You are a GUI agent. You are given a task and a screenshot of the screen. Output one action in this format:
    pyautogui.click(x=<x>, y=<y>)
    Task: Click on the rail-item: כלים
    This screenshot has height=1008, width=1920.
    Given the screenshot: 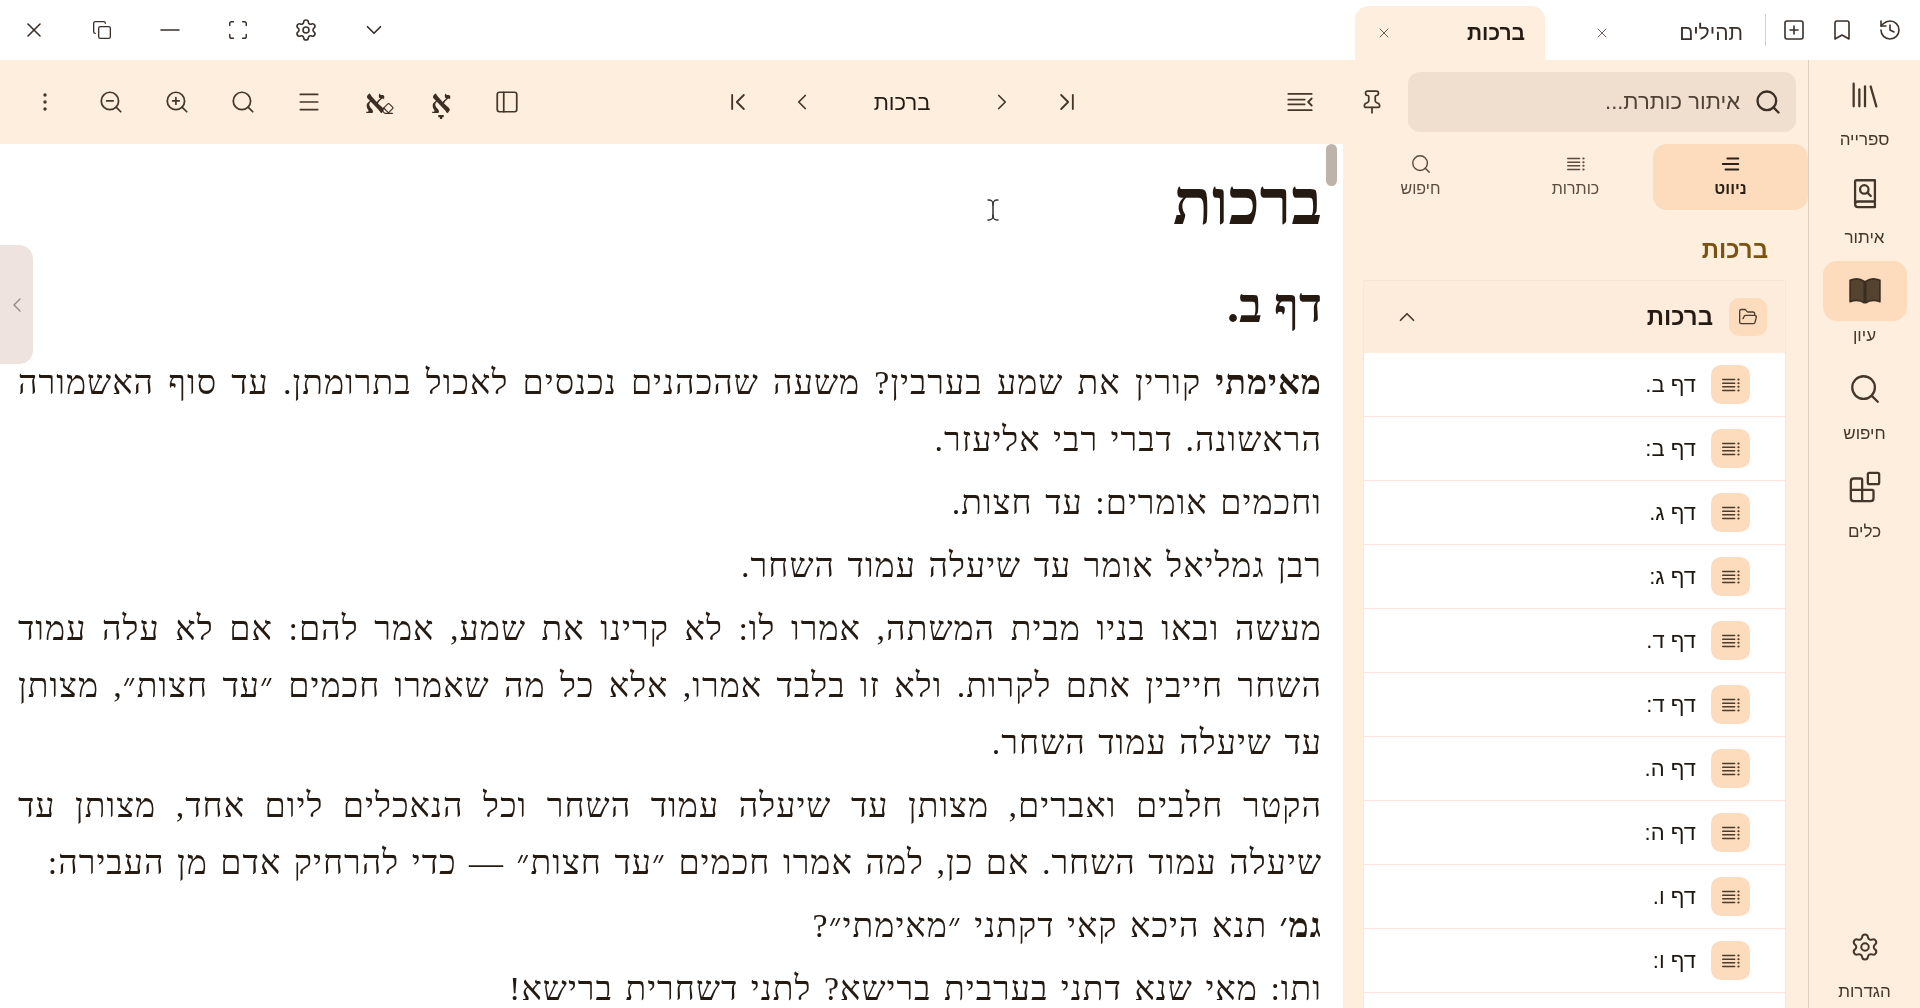 What is the action you would take?
    pyautogui.click(x=1864, y=500)
    